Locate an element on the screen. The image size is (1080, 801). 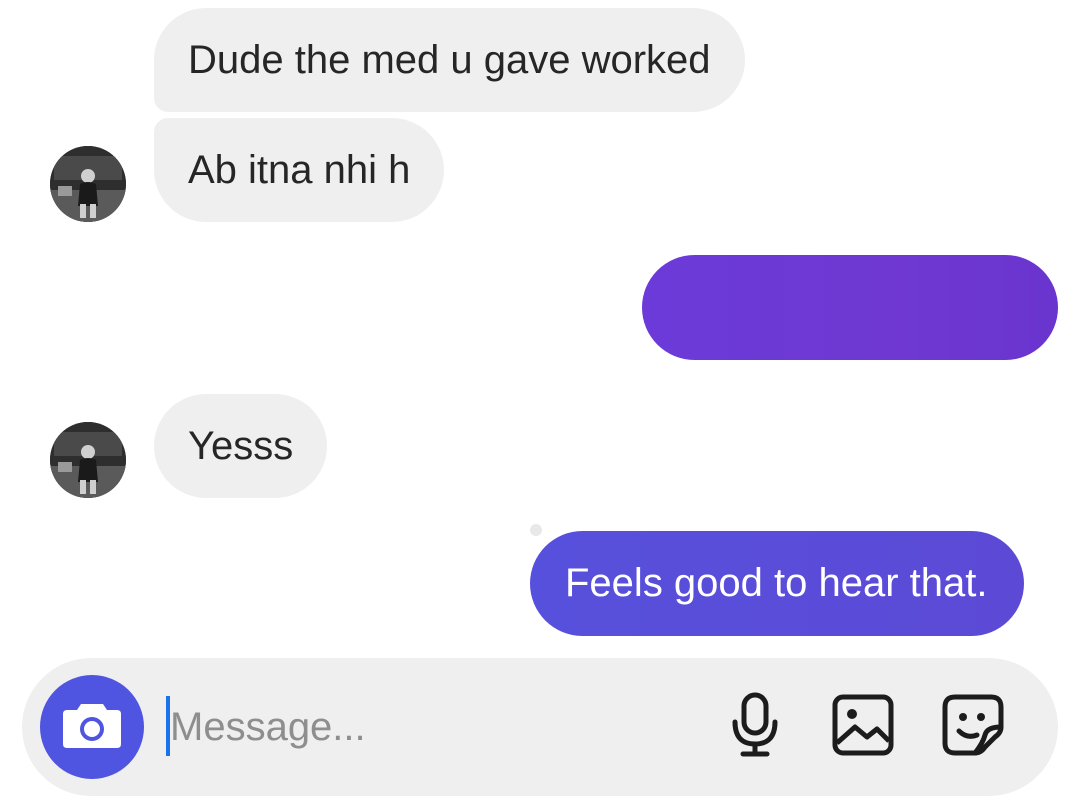
camera-icon is located at coordinates (92, 727).